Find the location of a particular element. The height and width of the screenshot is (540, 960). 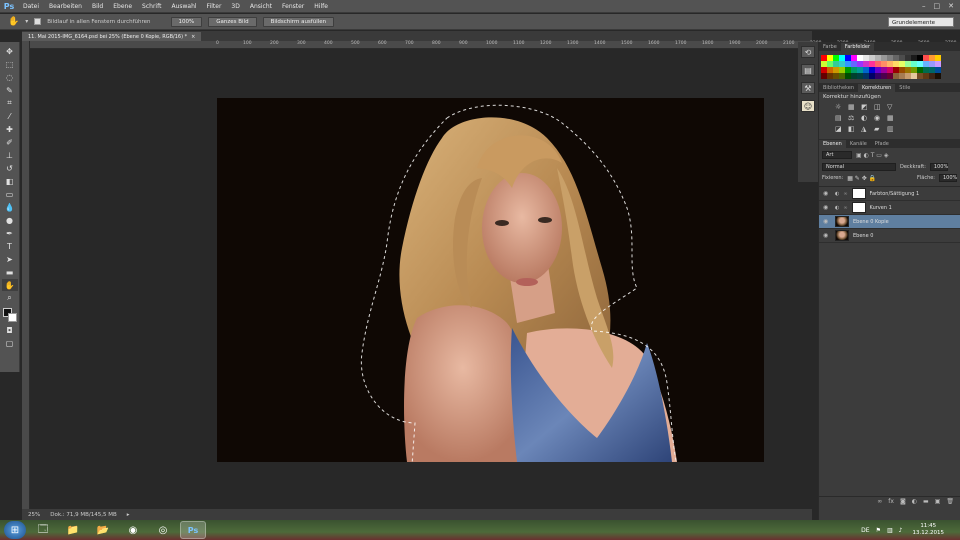

brush-tool-icon: ✐ is located at coordinates (10, 142).